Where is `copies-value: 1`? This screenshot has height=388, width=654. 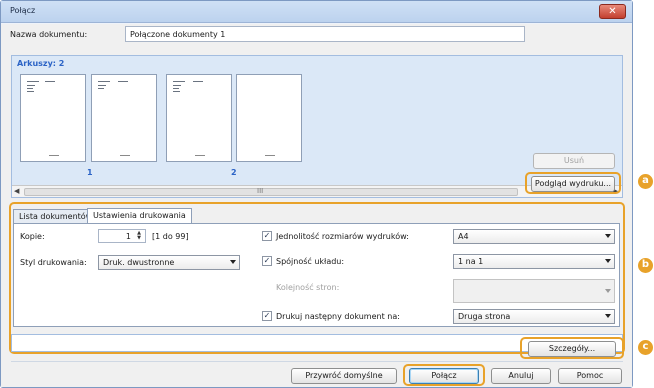 copies-value: 1 is located at coordinates (128, 236).